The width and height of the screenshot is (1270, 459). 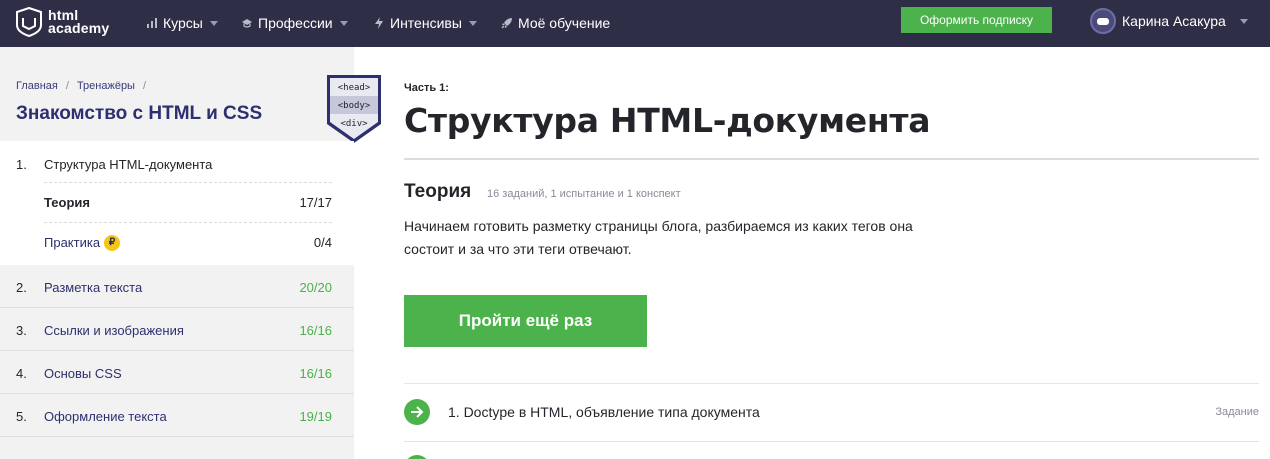 What do you see at coordinates (112, 242) in the screenshot?
I see `coin-icon: ₽` at bounding box center [112, 242].